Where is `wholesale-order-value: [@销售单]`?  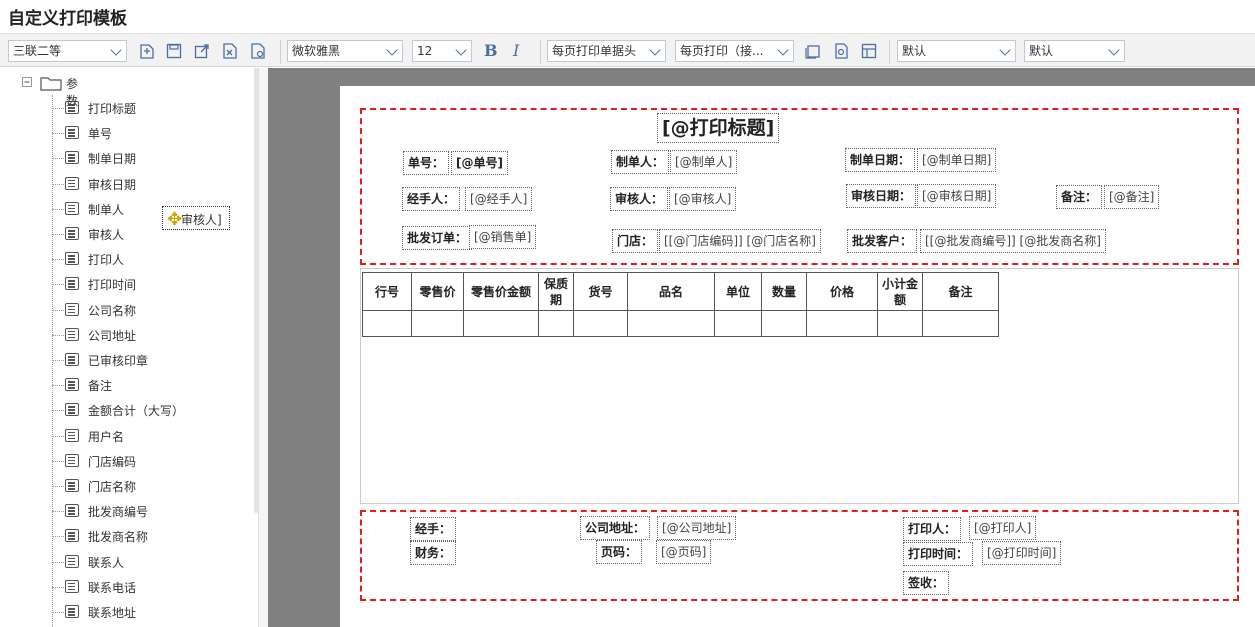 wholesale-order-value: [@销售单] is located at coordinates (503, 237).